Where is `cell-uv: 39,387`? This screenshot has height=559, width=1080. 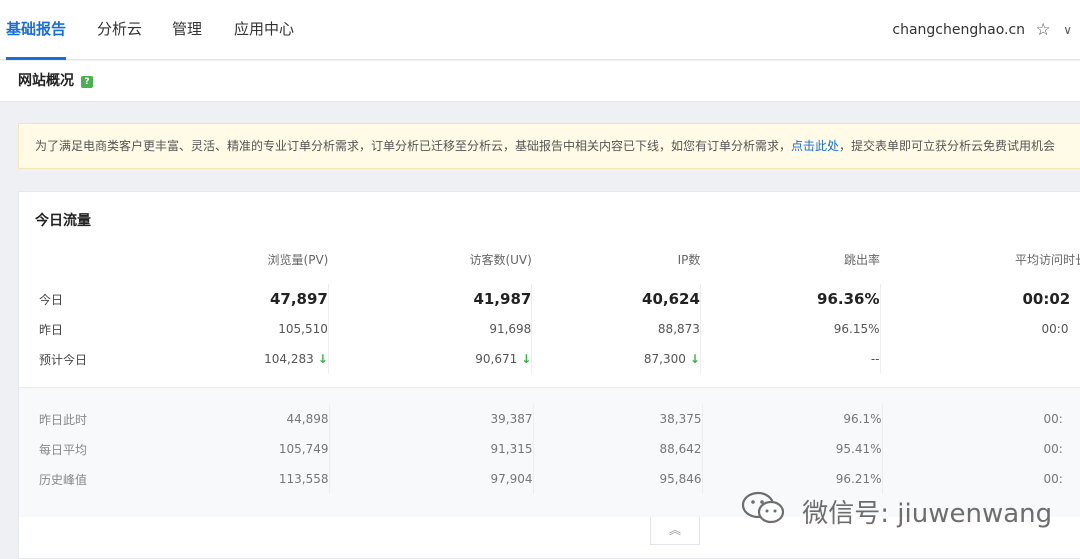 cell-uv: 39,387 is located at coordinates (430, 419).